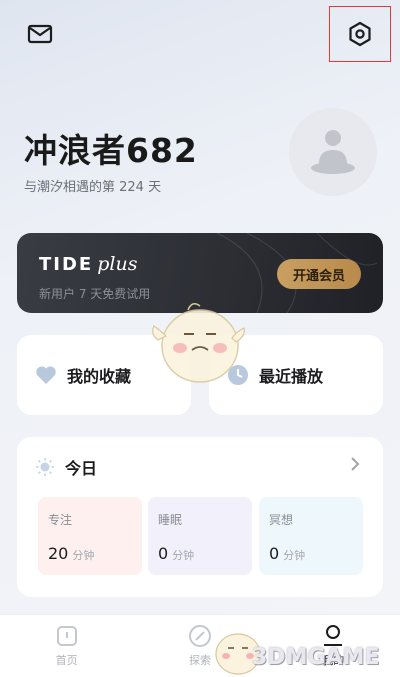 This screenshot has width=400, height=677. Describe the element at coordinates (281, 520) in the screenshot. I see `stat-label: 冥想` at that location.